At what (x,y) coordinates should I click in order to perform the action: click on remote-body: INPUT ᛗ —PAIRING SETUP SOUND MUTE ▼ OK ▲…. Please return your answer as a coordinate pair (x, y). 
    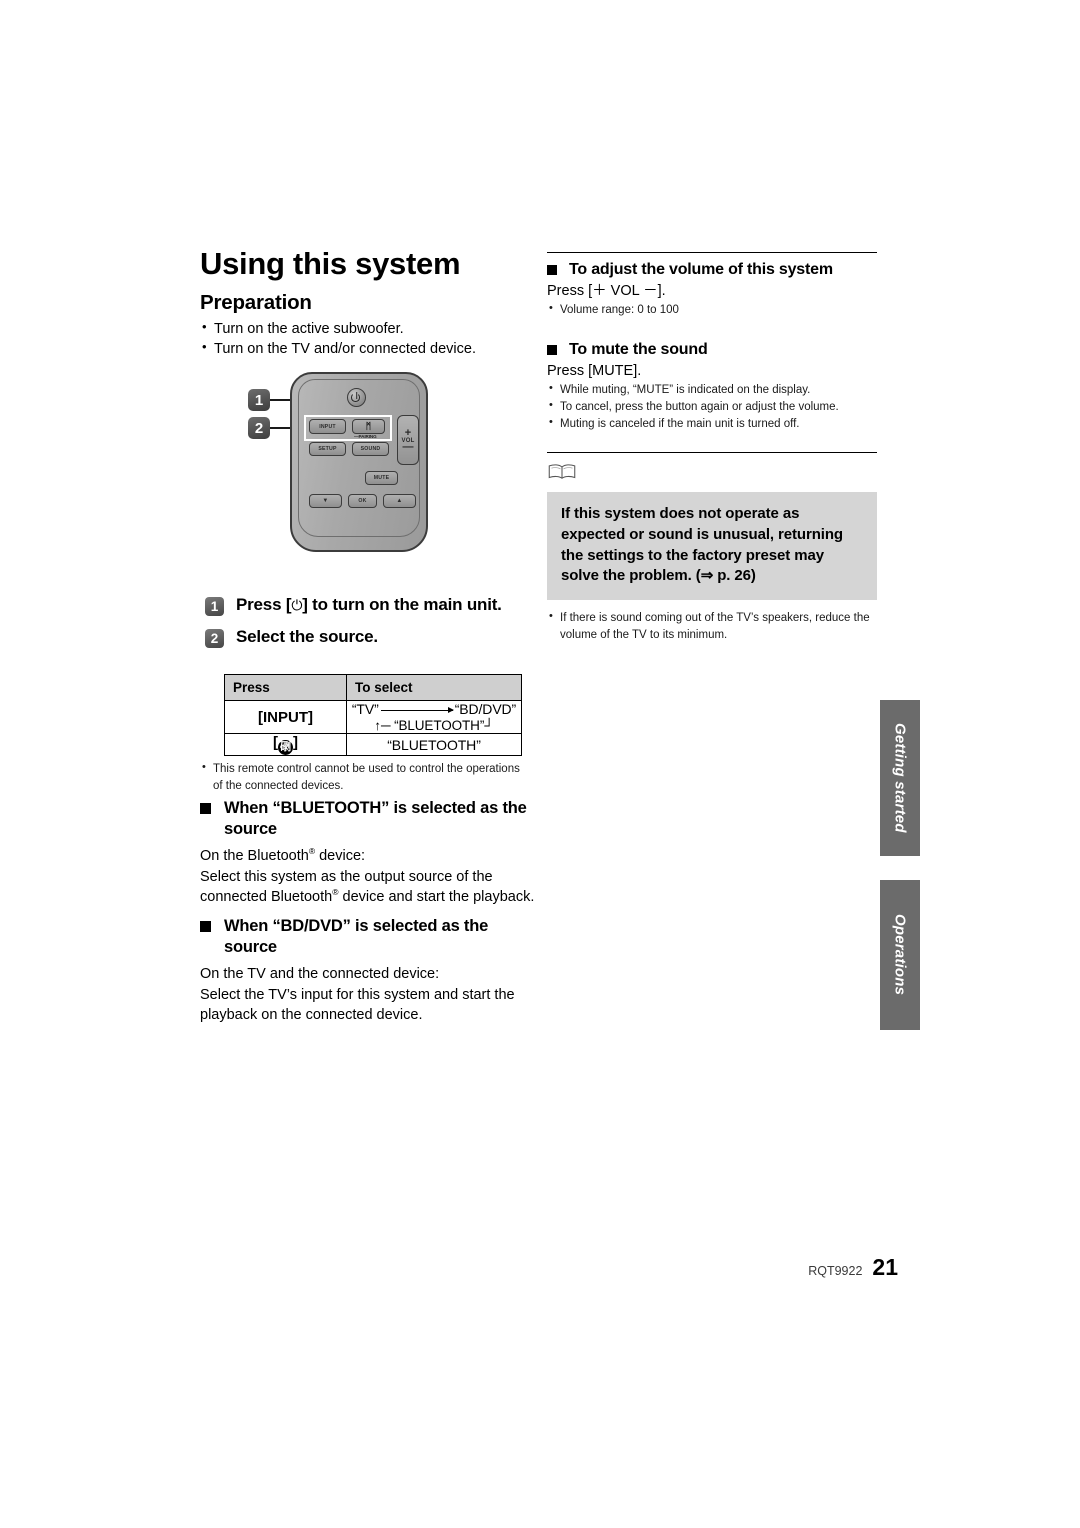
    Looking at the image, I should click on (359, 462).